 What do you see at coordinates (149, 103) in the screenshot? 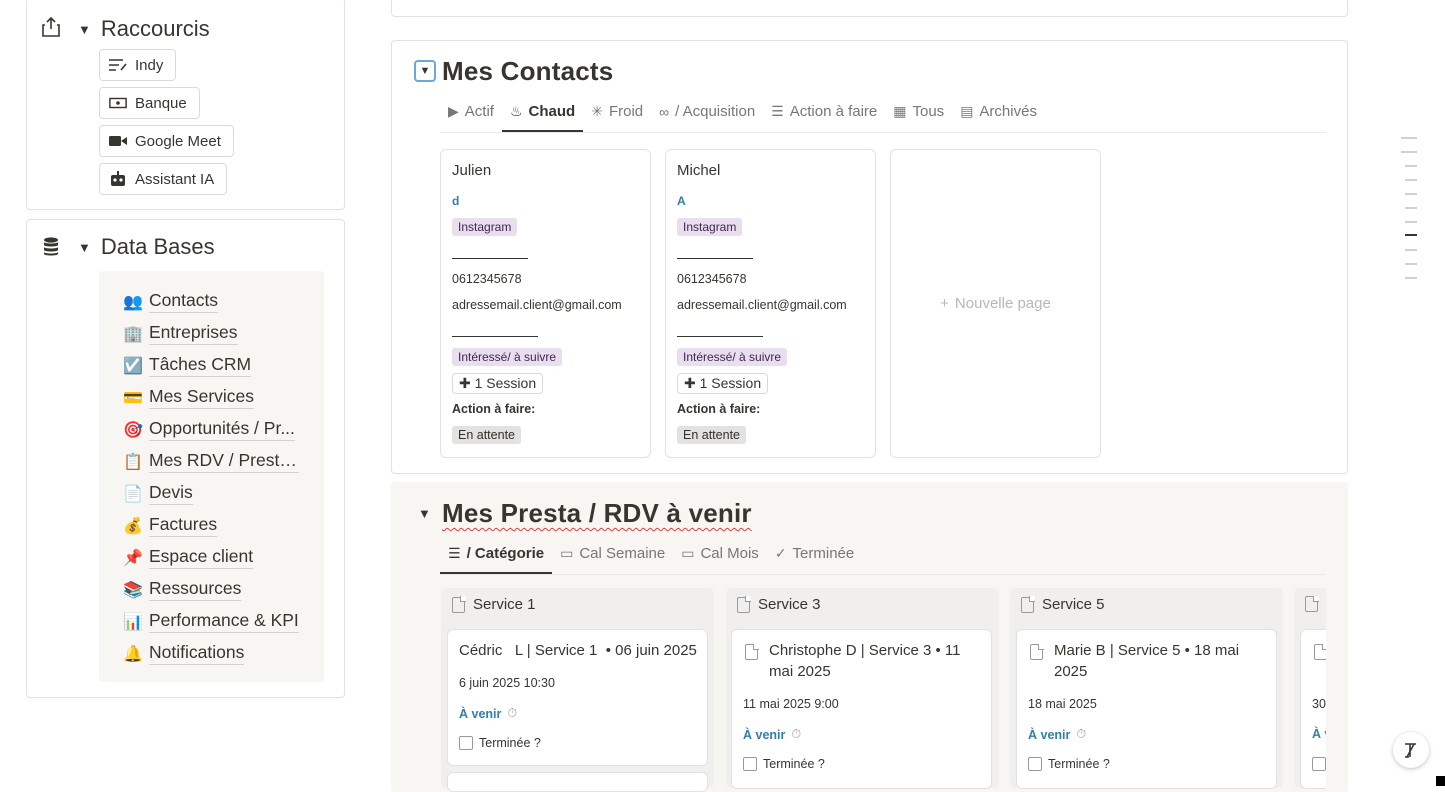
I see `shortcut-banque-button: Banque` at bounding box center [149, 103].